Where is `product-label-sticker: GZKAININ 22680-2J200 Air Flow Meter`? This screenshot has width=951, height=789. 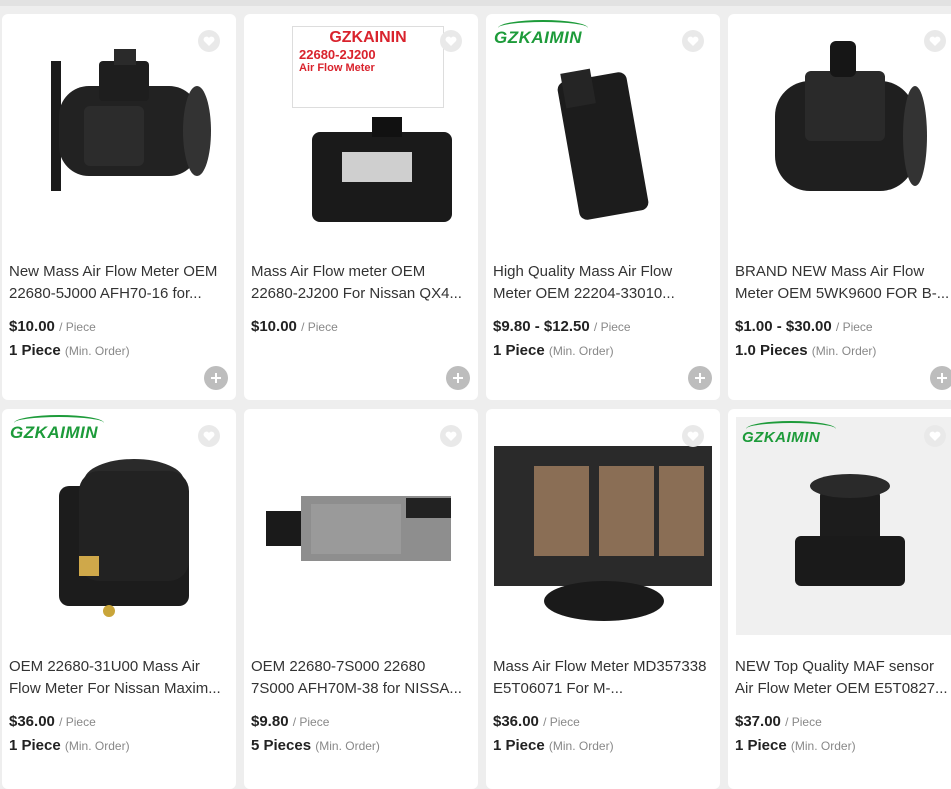 product-label-sticker: GZKAININ 22680-2J200 Air Flow Meter is located at coordinates (368, 67).